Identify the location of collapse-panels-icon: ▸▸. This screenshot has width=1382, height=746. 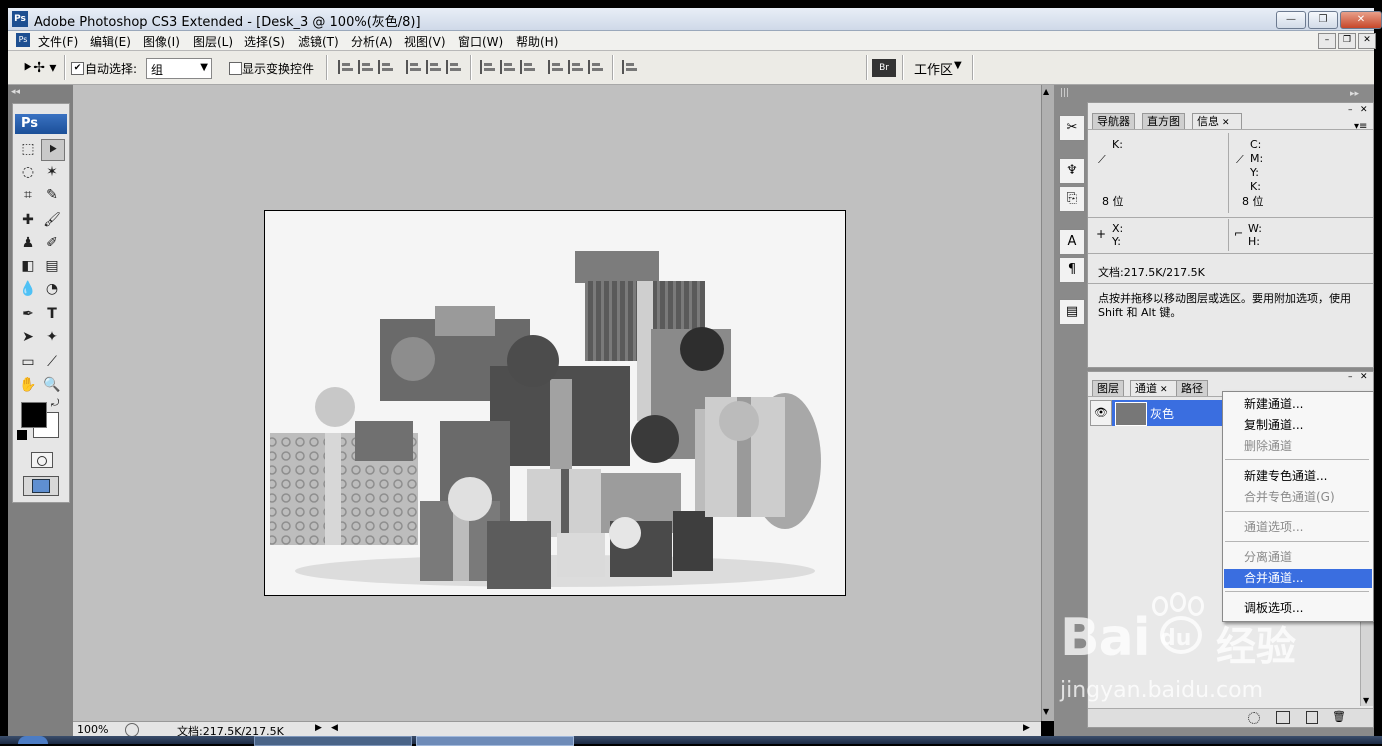
(1354, 94).